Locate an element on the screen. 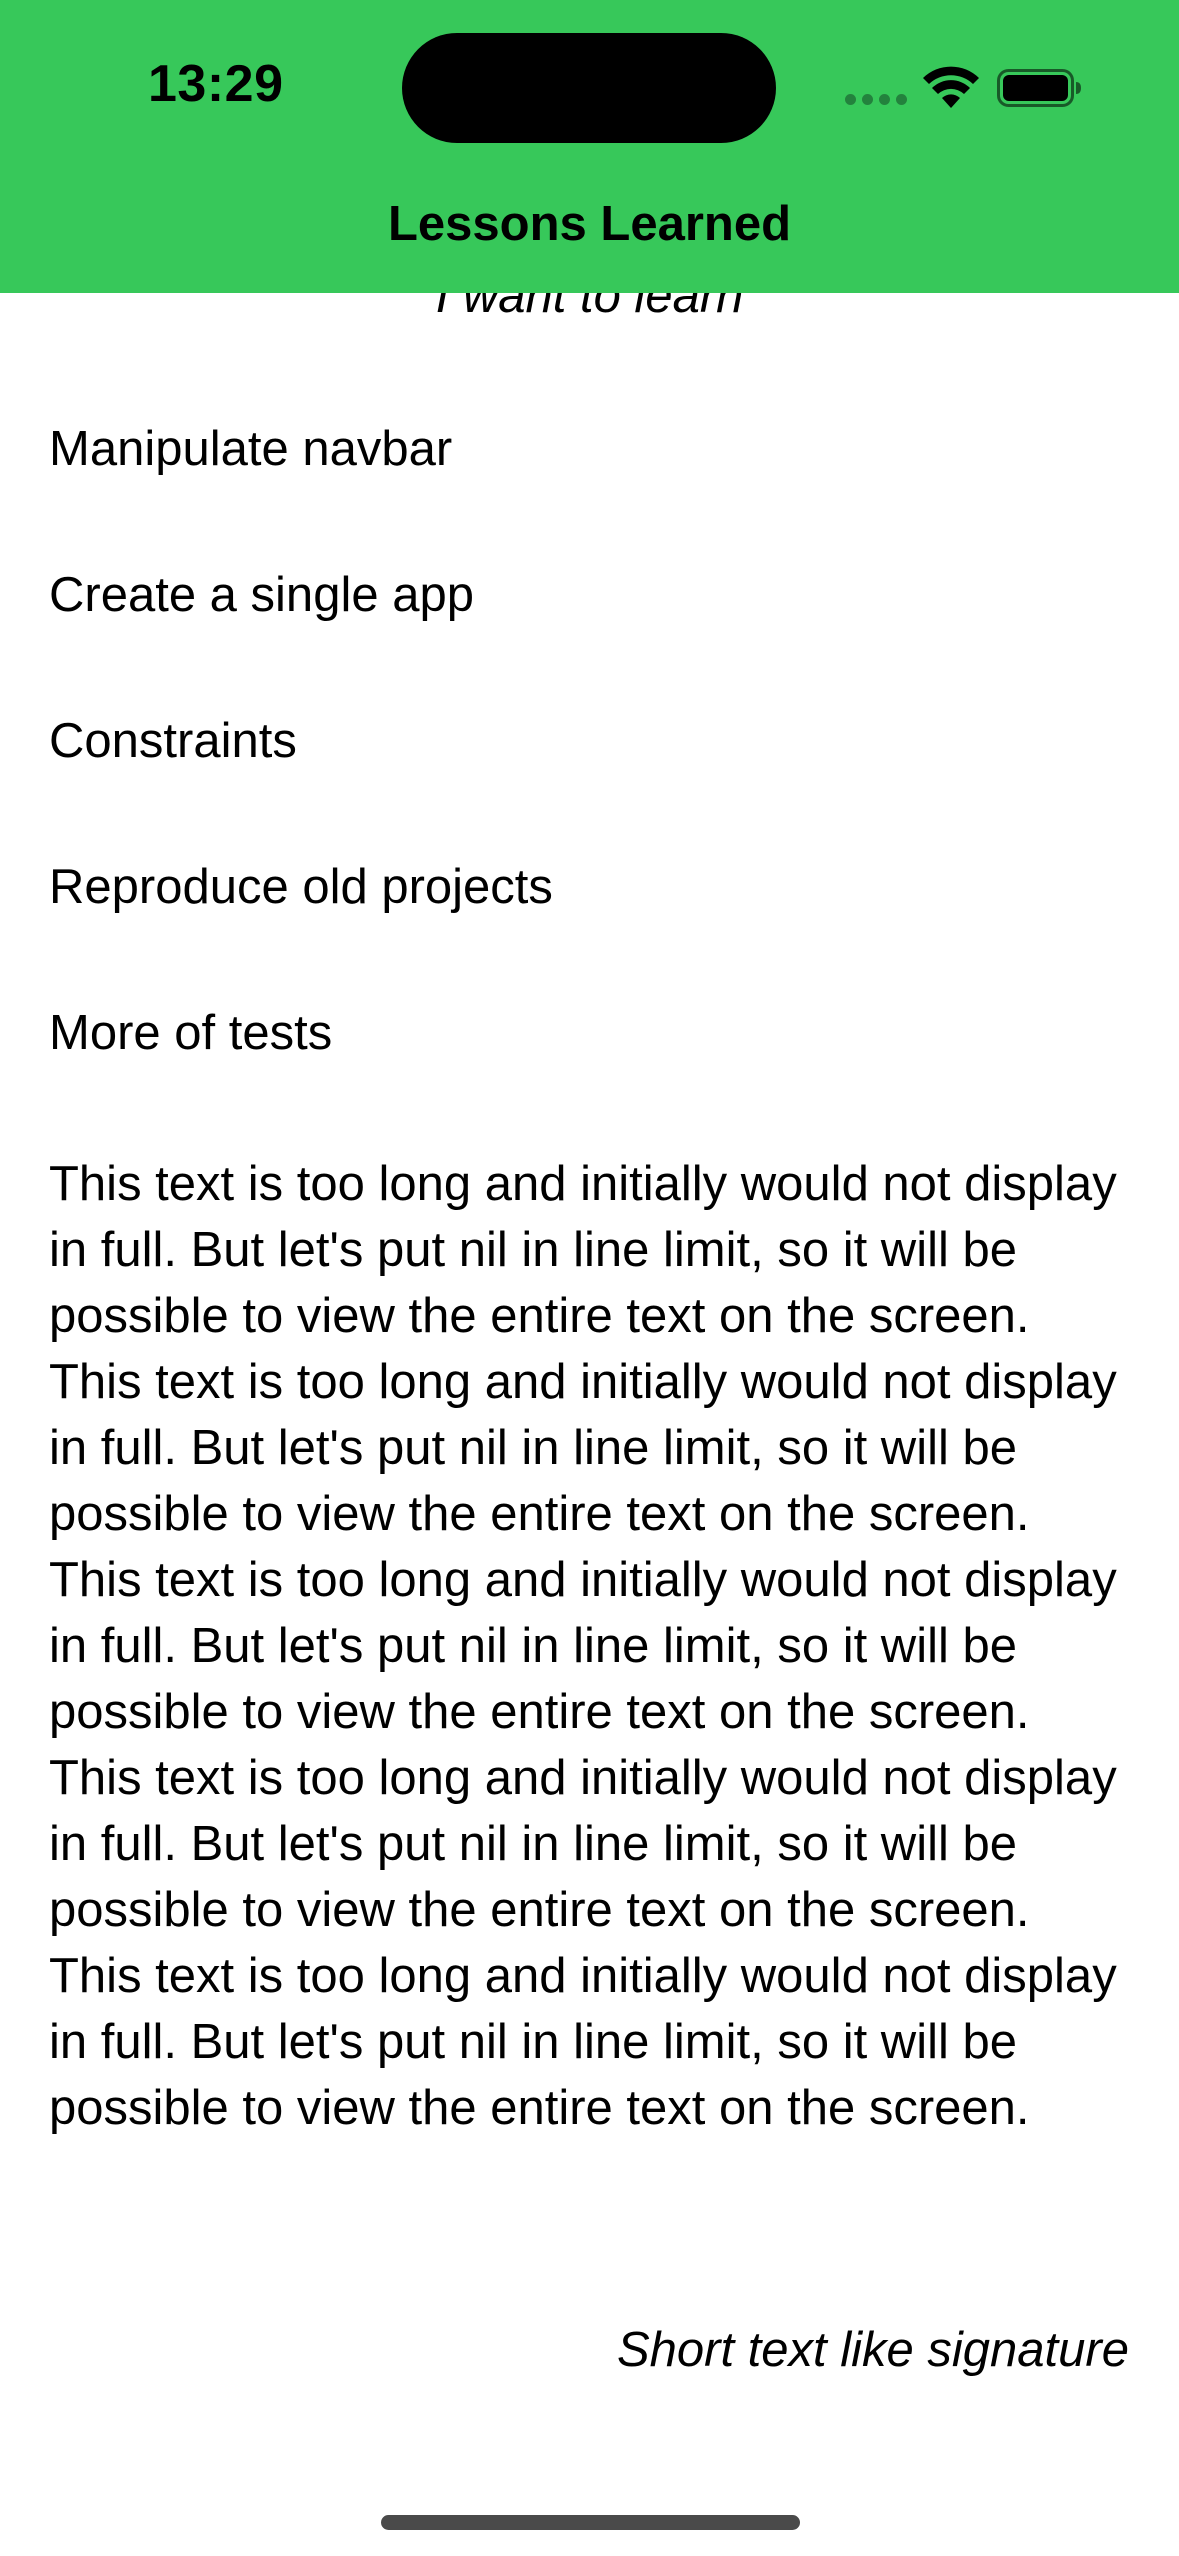  status-time: 13:29 is located at coordinates (216, 84).